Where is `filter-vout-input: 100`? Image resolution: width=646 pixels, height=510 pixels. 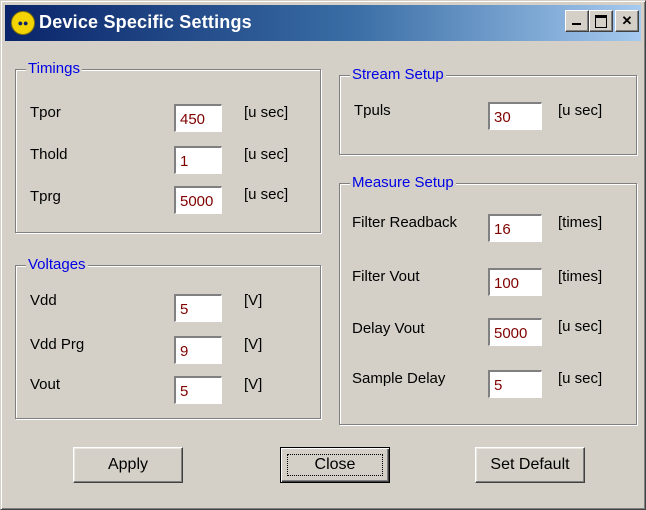
filter-vout-input: 100 is located at coordinates (515, 282).